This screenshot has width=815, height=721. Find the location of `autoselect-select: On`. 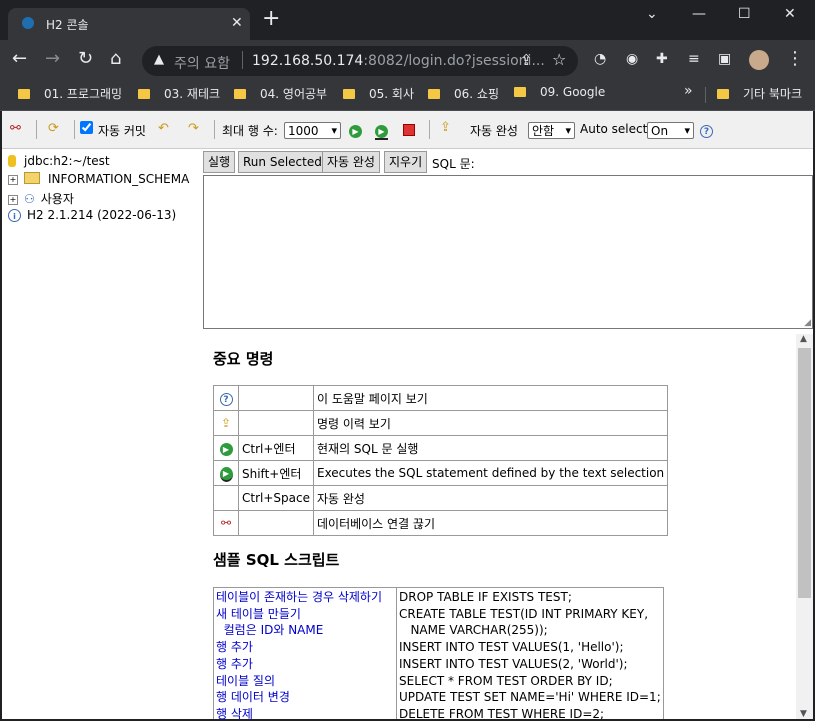

autoselect-select: On is located at coordinates (670, 130).